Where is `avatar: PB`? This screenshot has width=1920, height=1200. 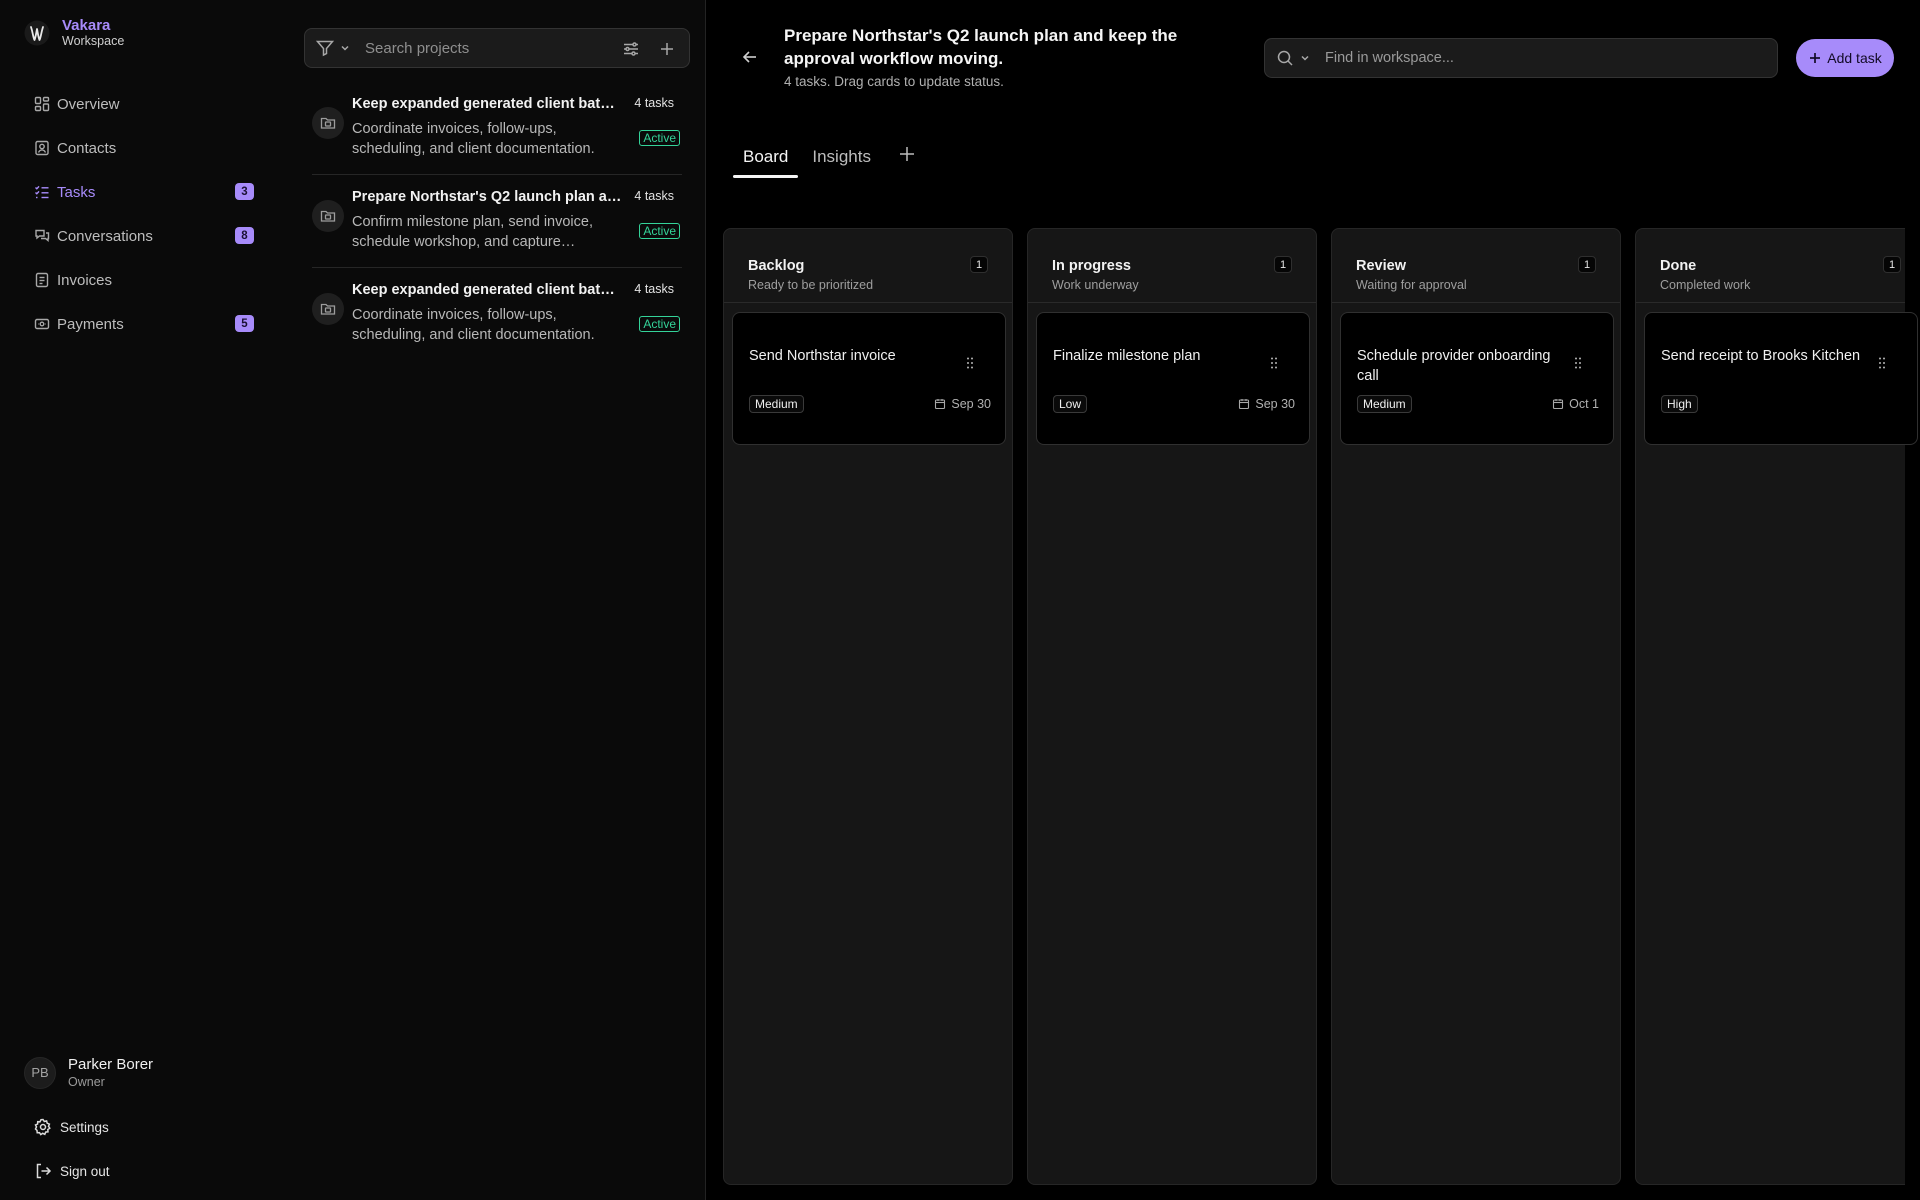 avatar: PB is located at coordinates (40, 1072).